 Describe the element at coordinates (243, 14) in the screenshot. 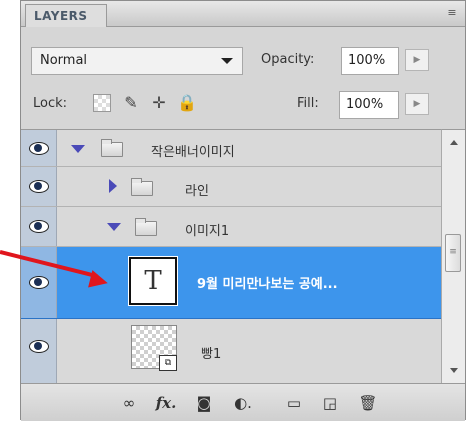

I see `panel-header: LAYERS ≡` at that location.